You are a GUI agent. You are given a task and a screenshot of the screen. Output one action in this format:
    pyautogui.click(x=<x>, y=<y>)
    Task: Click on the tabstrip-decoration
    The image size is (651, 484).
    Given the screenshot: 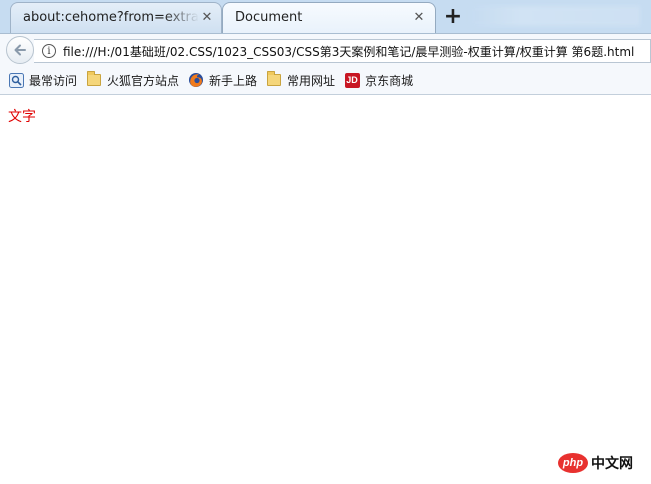 What is the action you would take?
    pyautogui.click(x=555, y=16)
    